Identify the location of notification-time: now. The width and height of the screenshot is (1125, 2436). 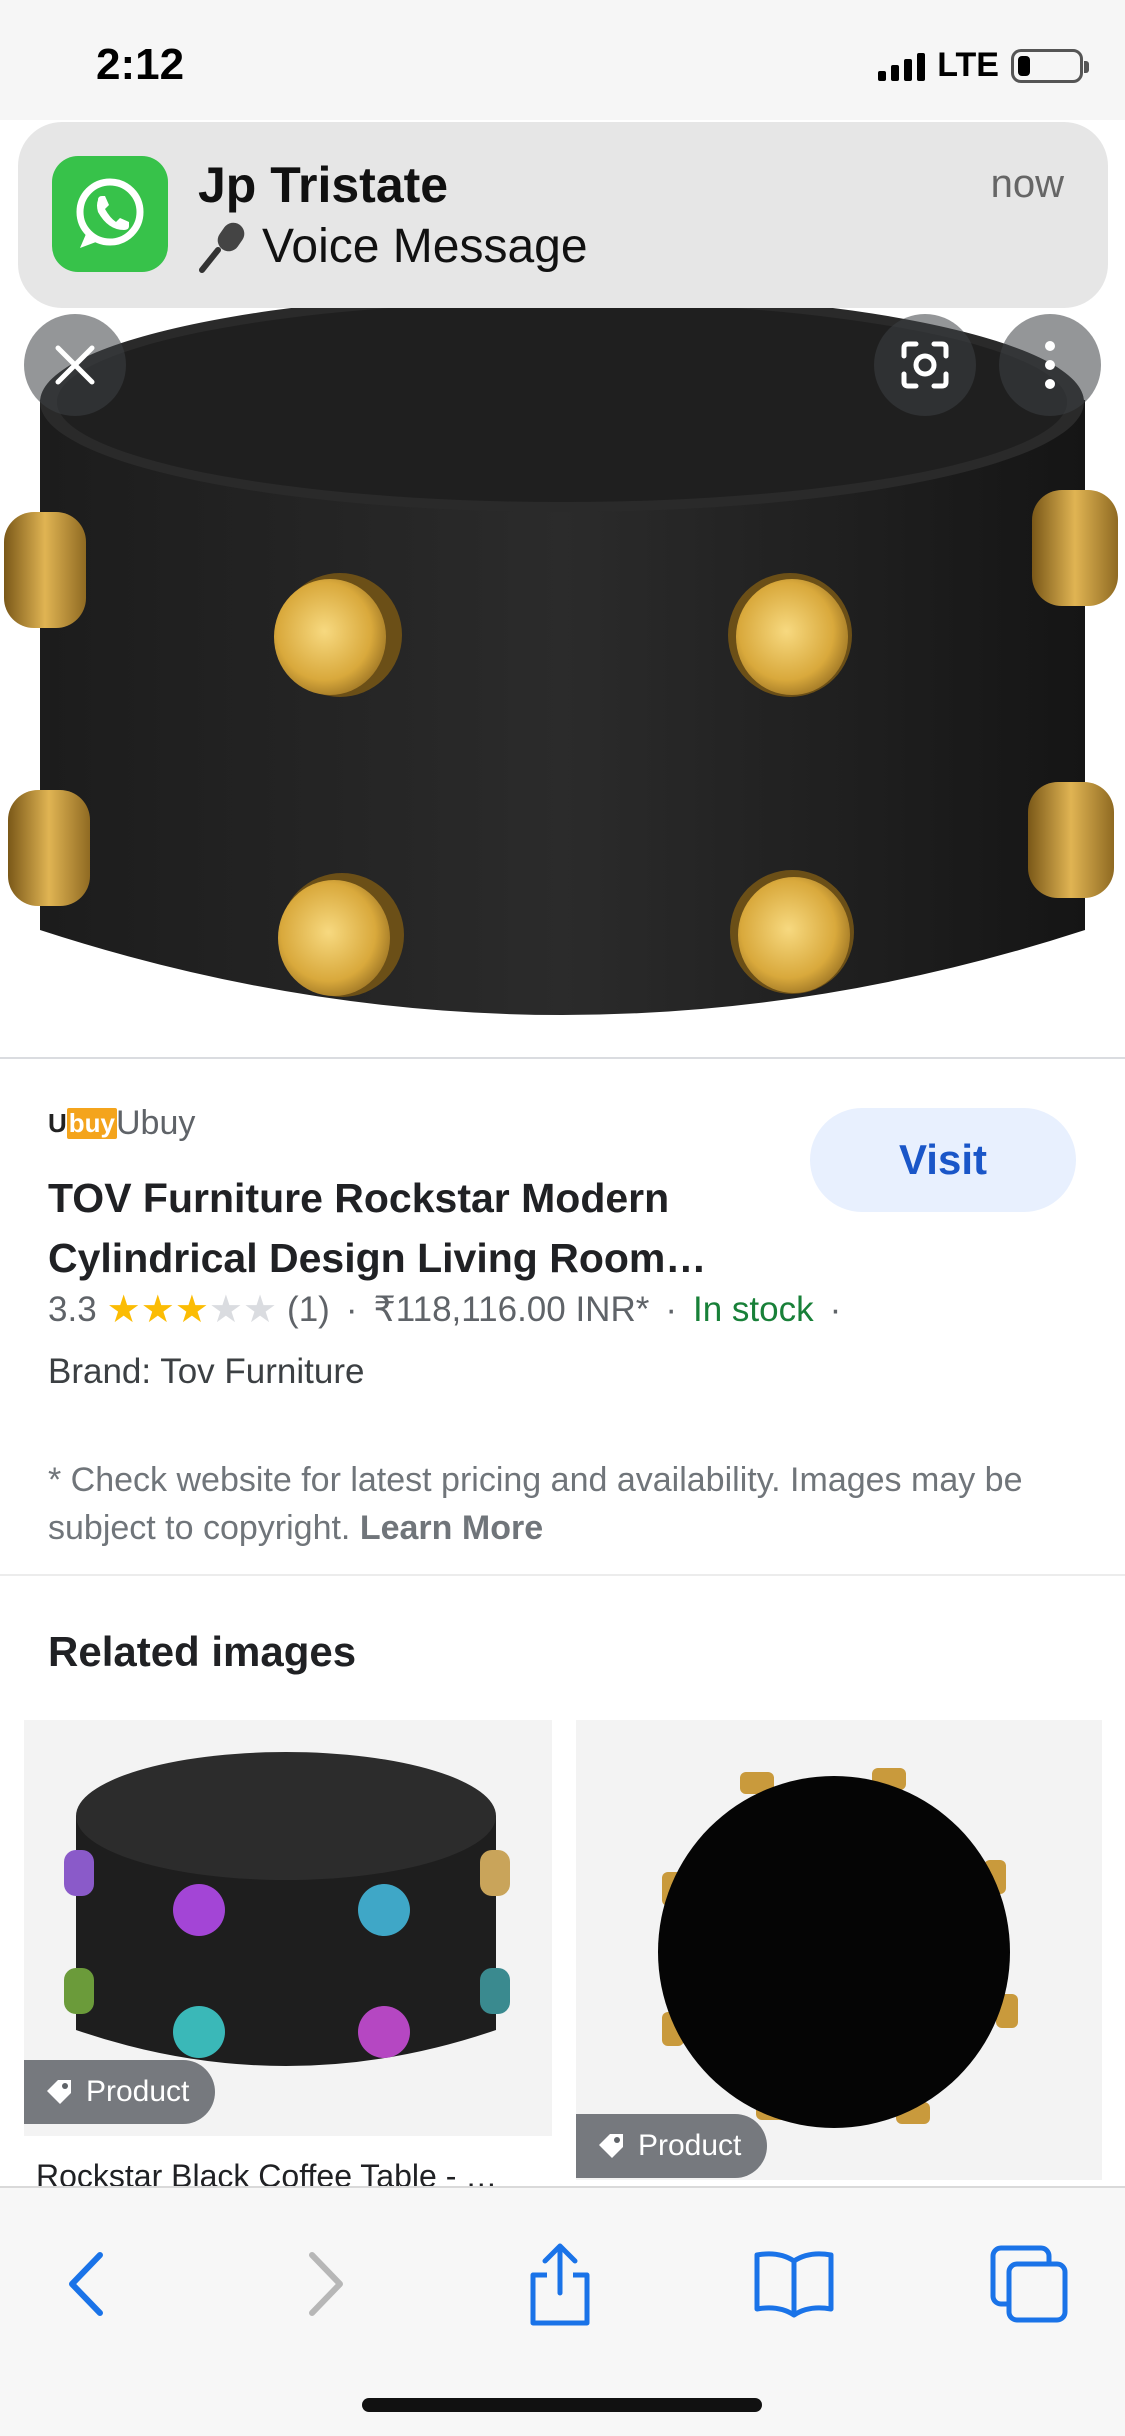
(1027, 184).